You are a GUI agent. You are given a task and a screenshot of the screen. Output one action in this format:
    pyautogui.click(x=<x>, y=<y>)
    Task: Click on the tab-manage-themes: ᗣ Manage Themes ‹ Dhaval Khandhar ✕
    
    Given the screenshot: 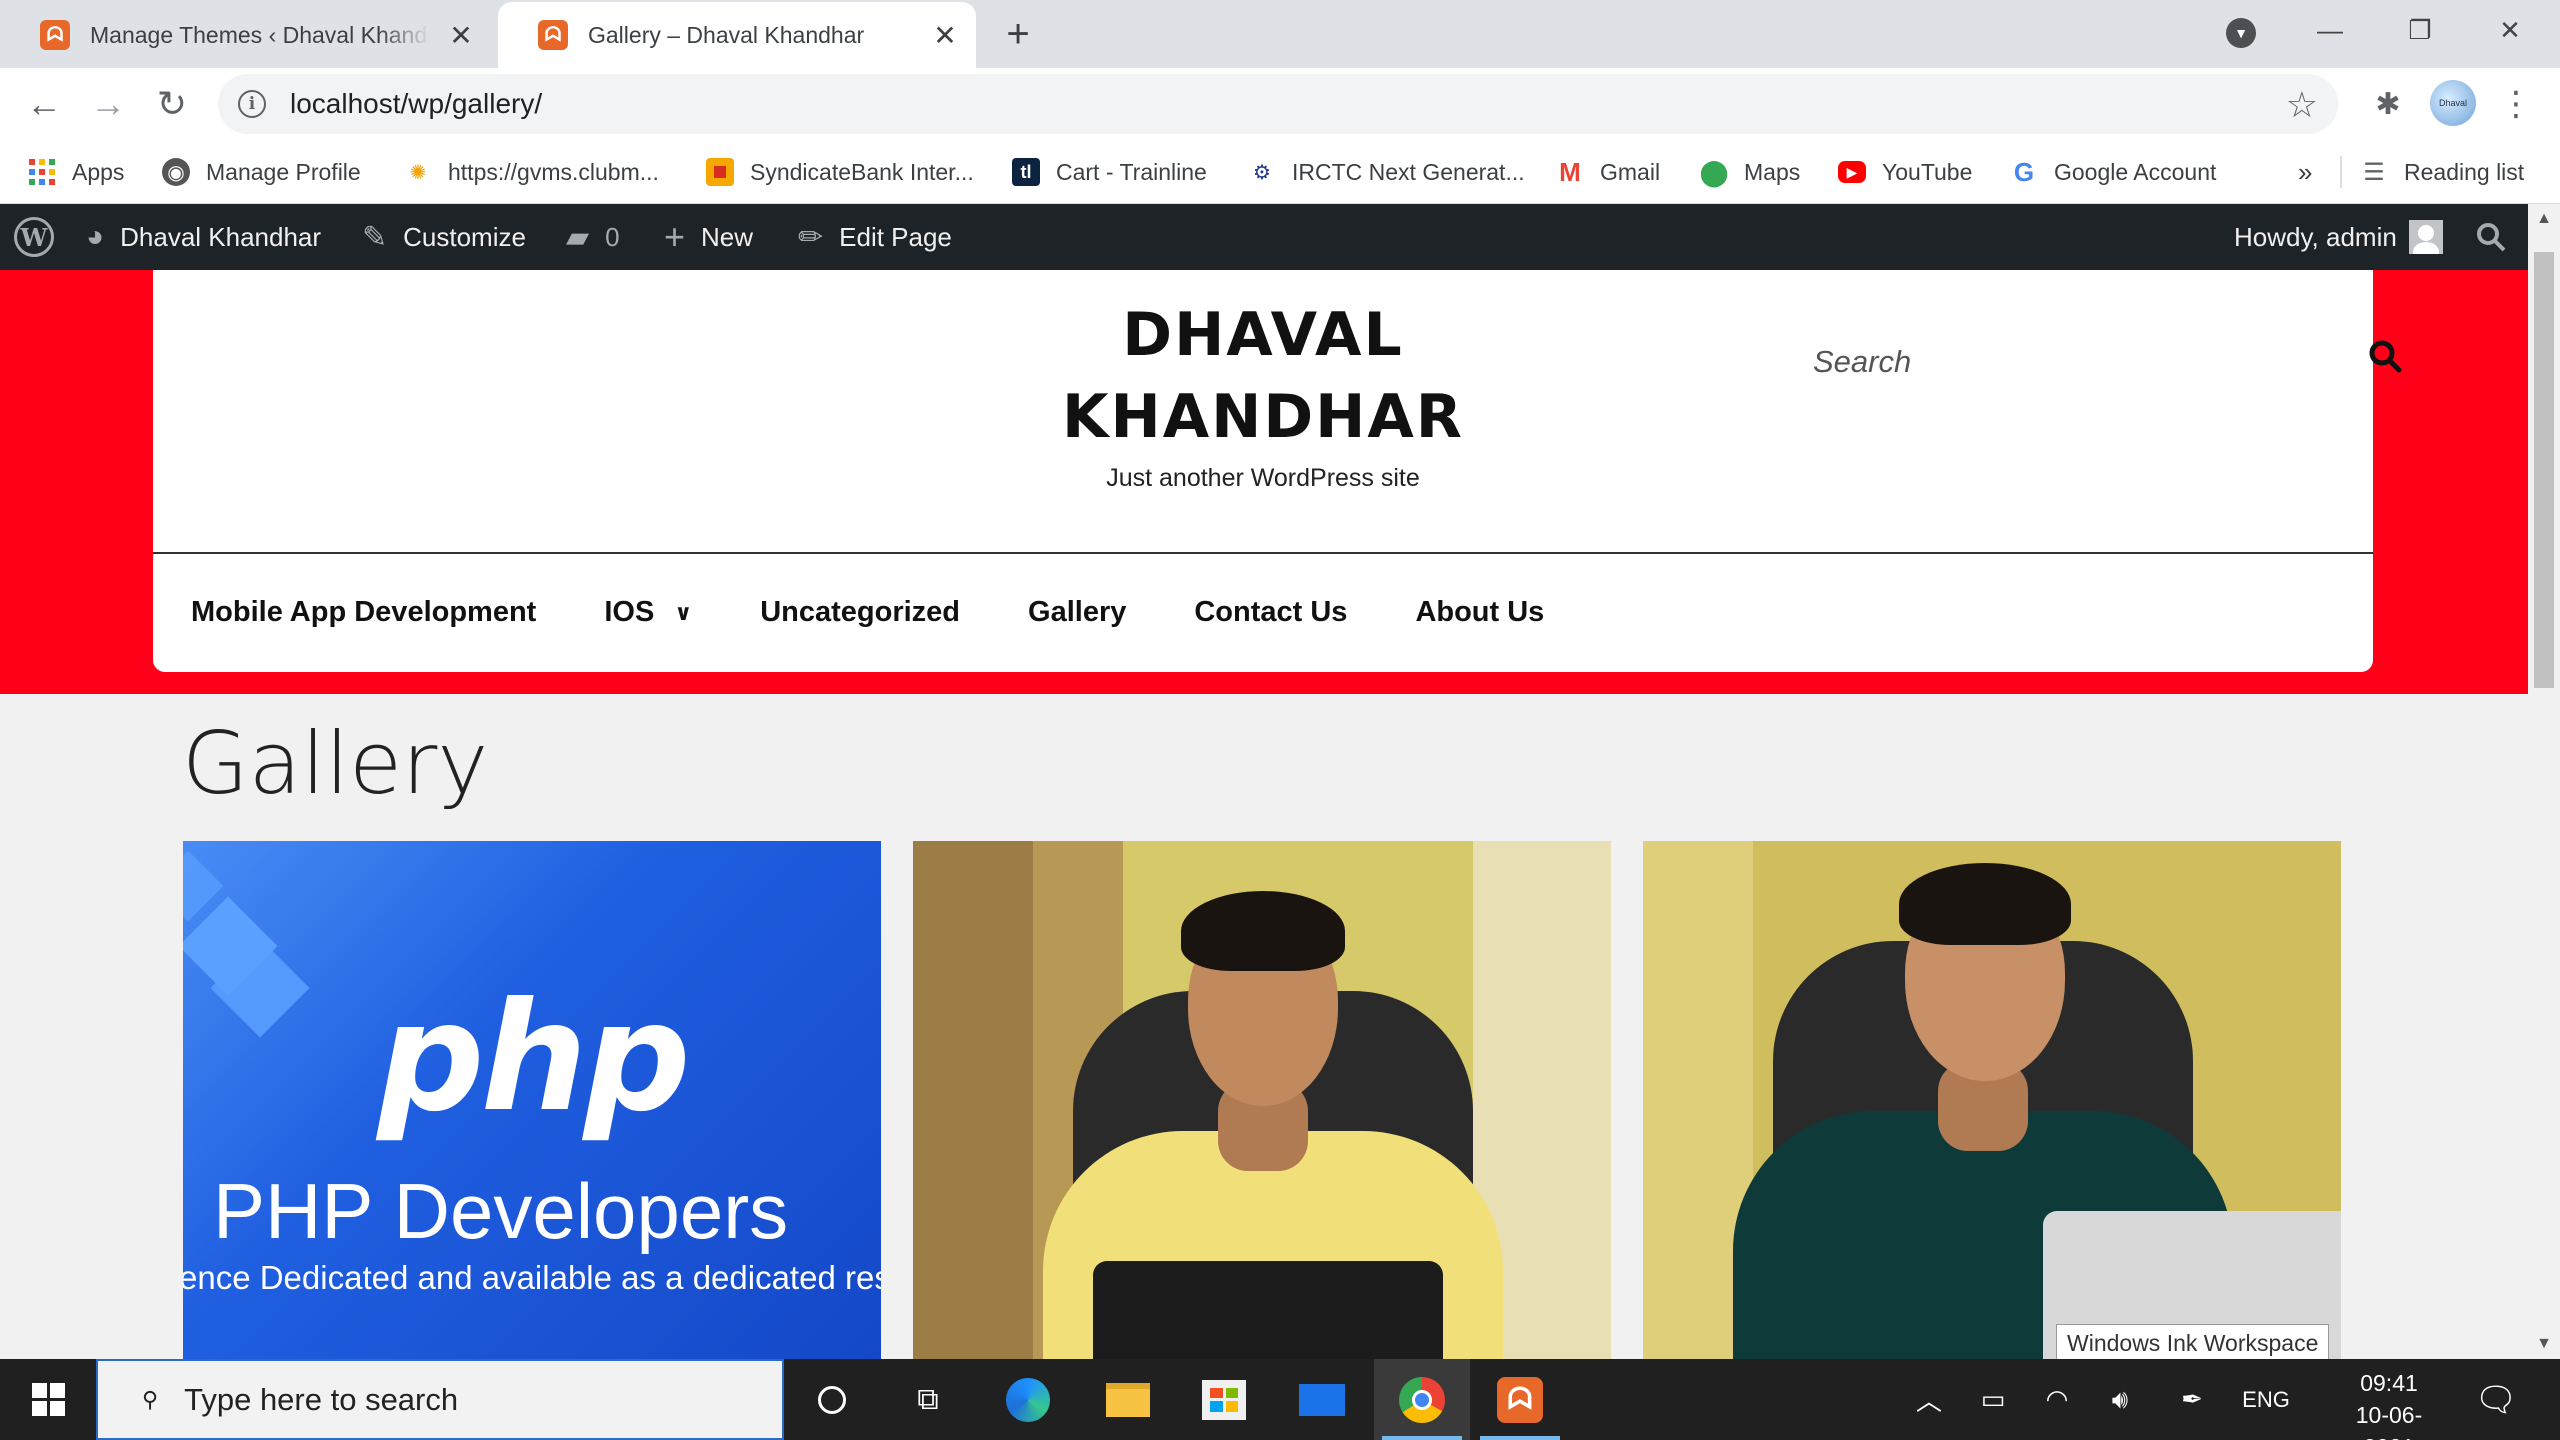 What is the action you would take?
    pyautogui.click(x=246, y=35)
    